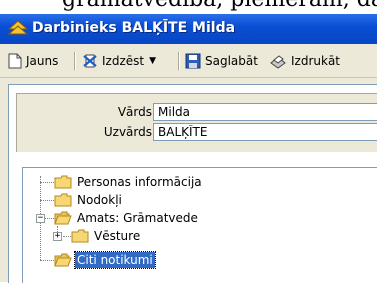 This screenshot has height=283, width=377. What do you see at coordinates (316, 61) in the screenshot?
I see `print-button-label: Izdrukāt` at bounding box center [316, 61].